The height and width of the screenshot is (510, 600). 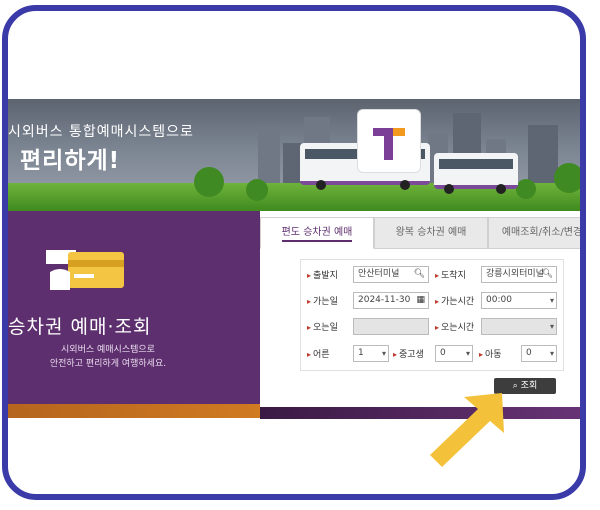 What do you see at coordinates (454, 326) in the screenshot?
I see `return-time-label: 오는시간` at bounding box center [454, 326].